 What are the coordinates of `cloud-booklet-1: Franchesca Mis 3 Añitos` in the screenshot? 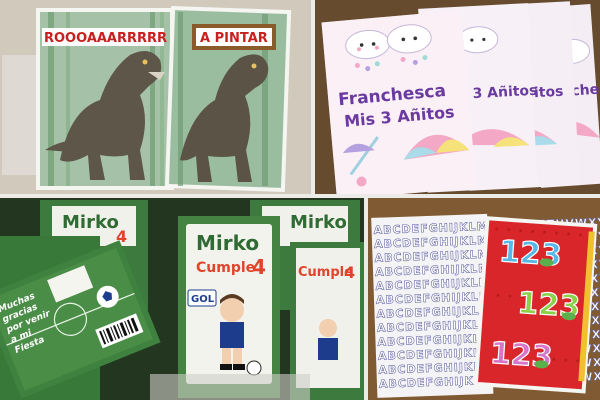 It's located at (399, 102).